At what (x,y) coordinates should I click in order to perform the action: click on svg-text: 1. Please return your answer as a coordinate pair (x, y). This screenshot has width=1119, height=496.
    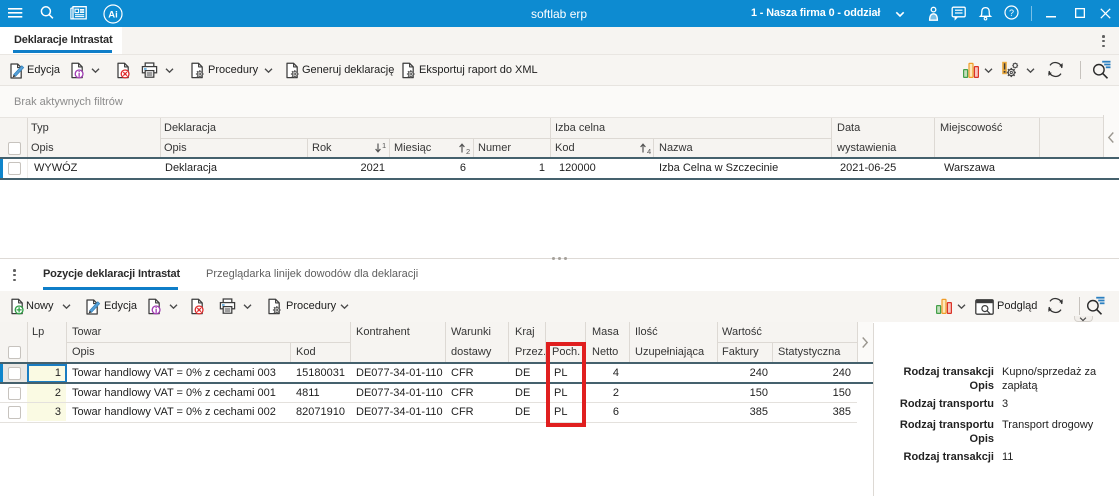
    Looking at the image, I should click on (384, 145).